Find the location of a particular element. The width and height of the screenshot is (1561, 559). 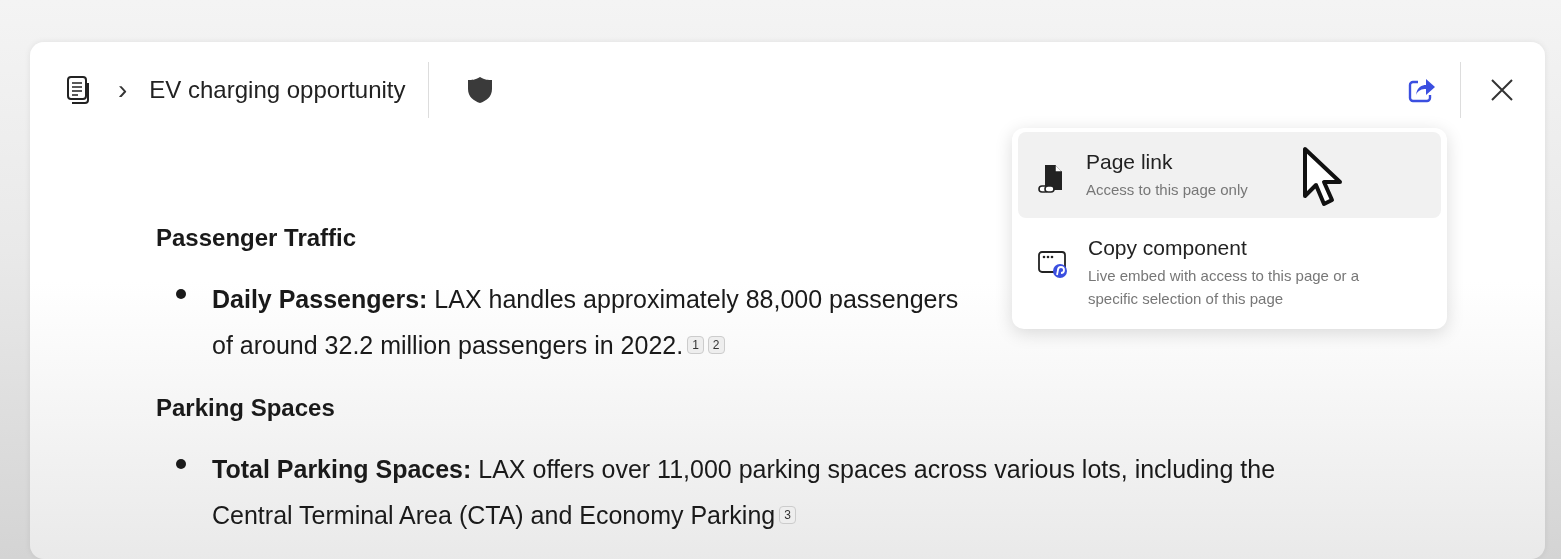

share-icon is located at coordinates (1422, 90).